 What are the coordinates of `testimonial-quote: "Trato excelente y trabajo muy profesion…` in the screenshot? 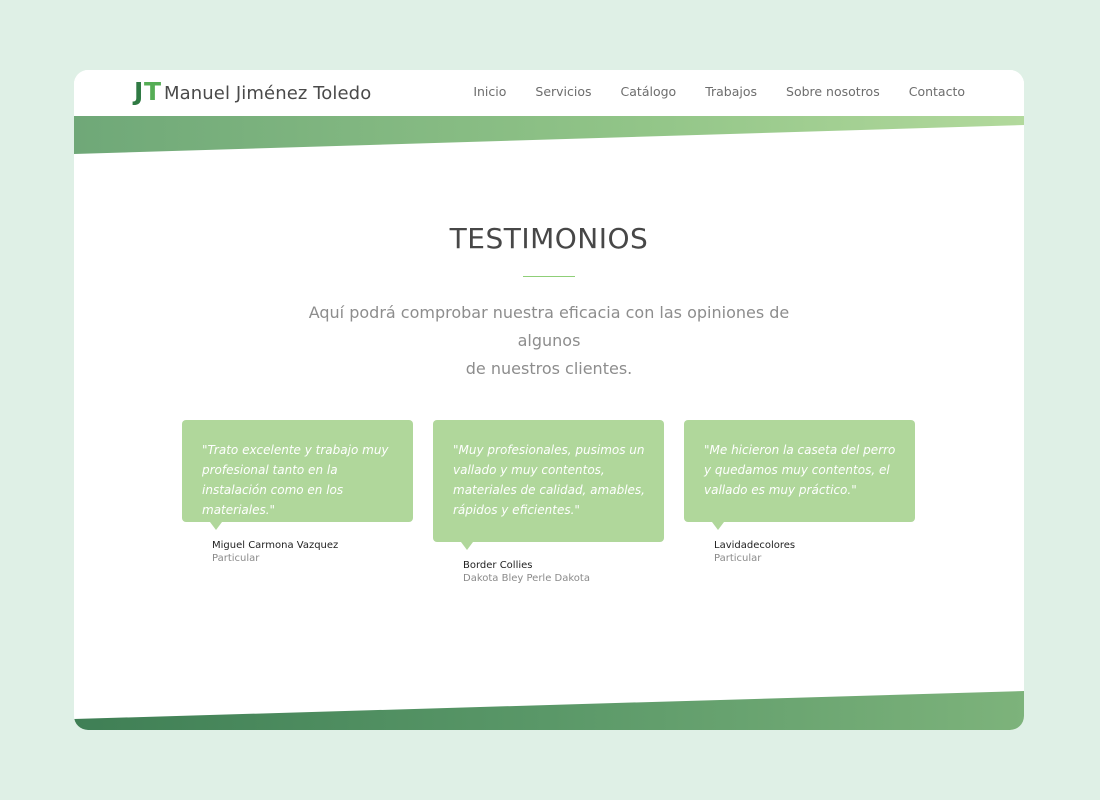 It's located at (295, 480).